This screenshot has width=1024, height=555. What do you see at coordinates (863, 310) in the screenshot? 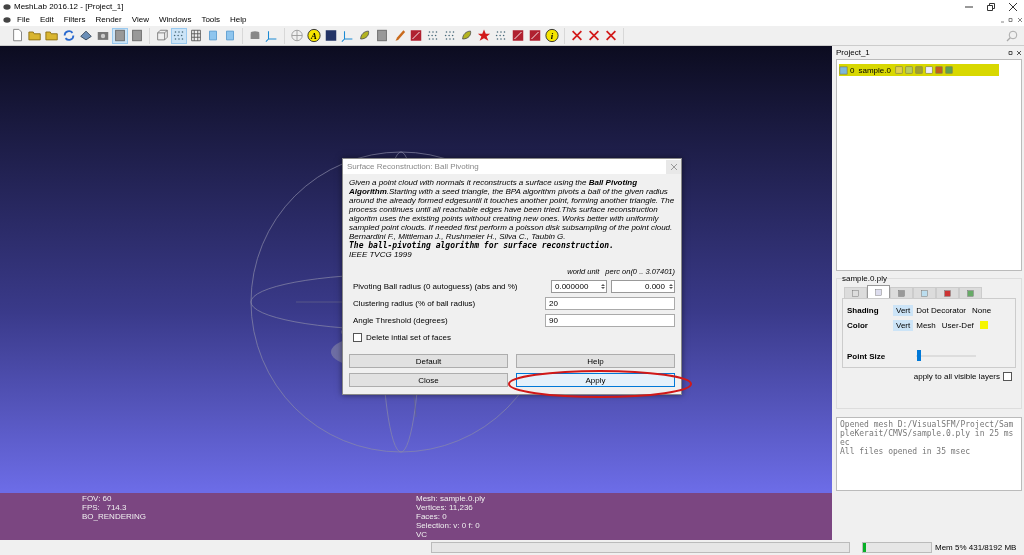
I see `option-label: Shading` at bounding box center [863, 310].